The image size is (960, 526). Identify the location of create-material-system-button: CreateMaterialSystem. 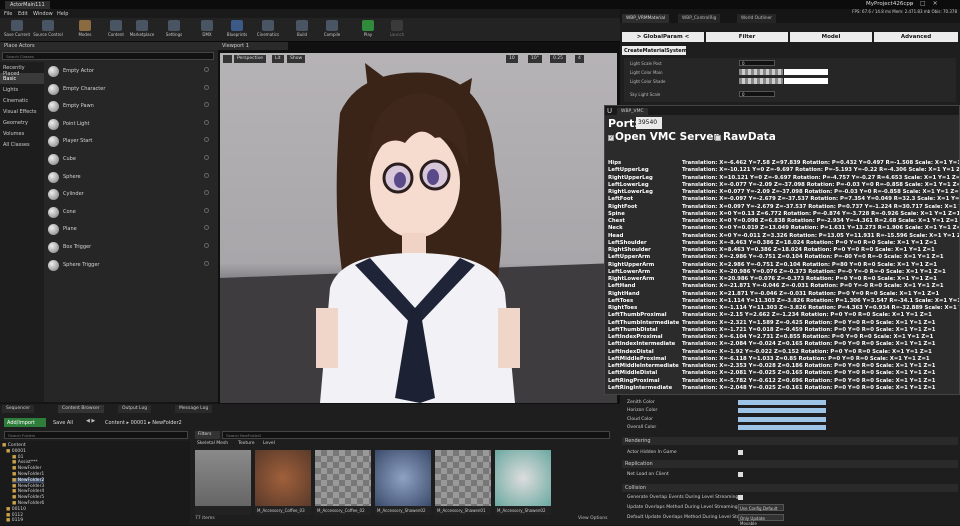
(654, 50).